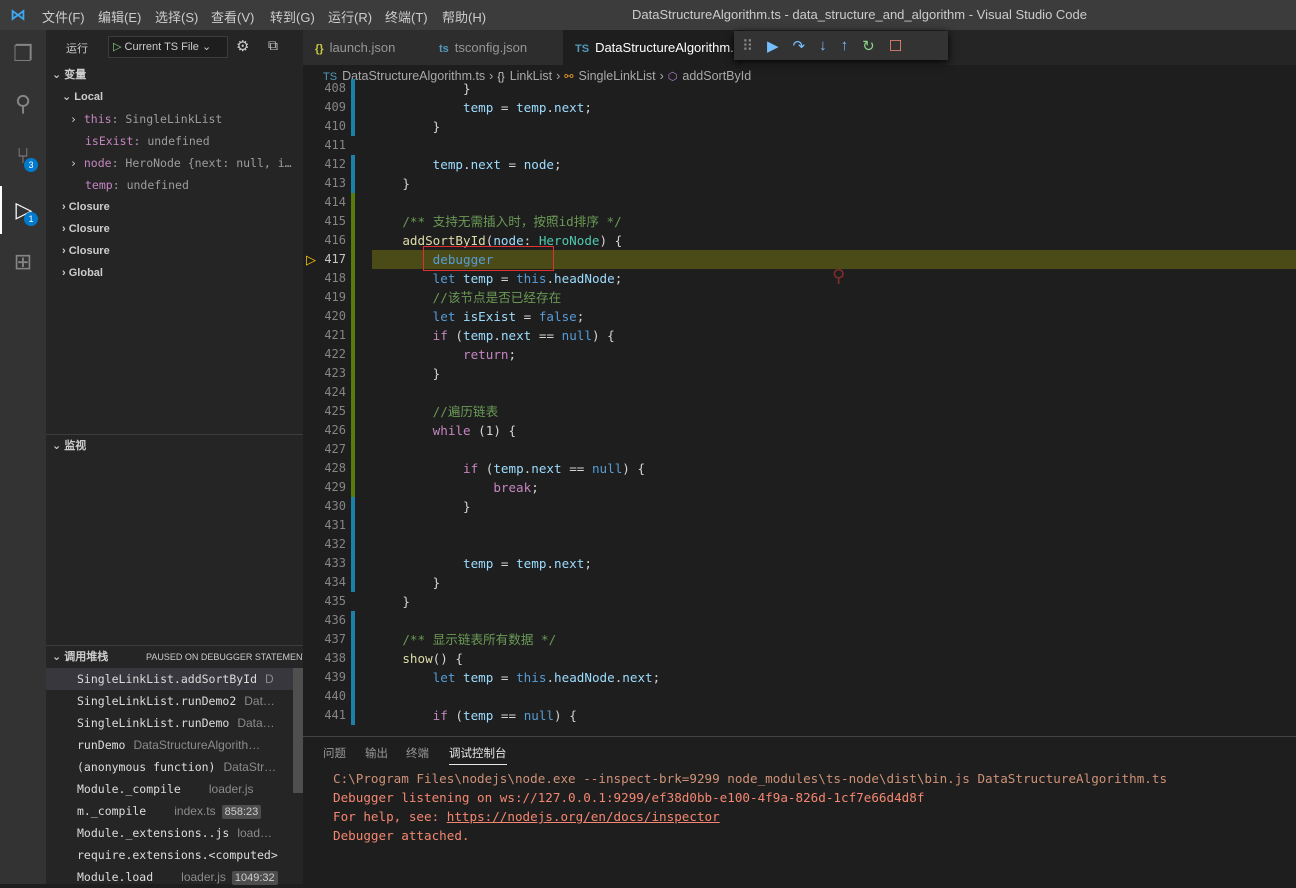 The width and height of the screenshot is (1296, 888). I want to click on step-out-icon: ↑, so click(845, 45).